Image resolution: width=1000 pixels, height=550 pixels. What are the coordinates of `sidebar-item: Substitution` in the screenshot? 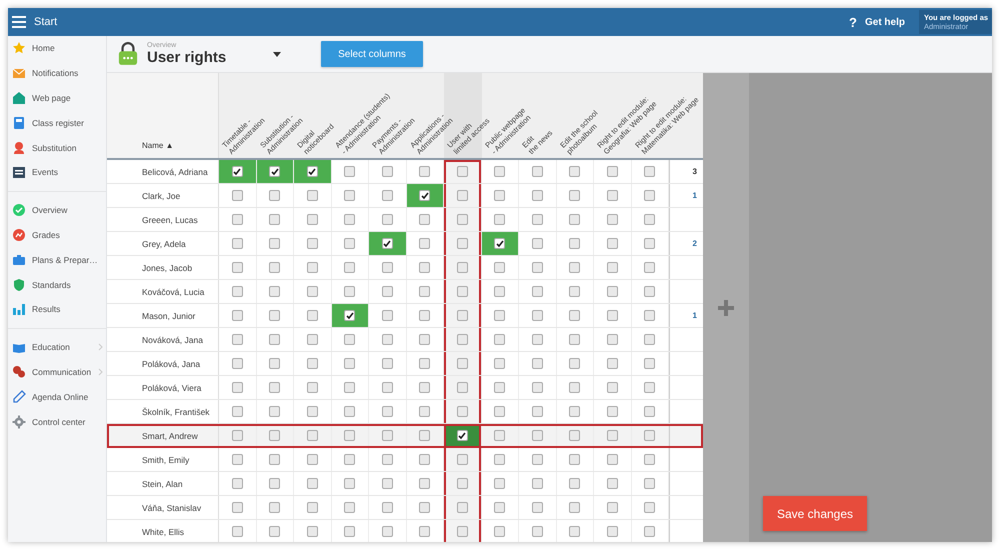 It's located at (57, 147).